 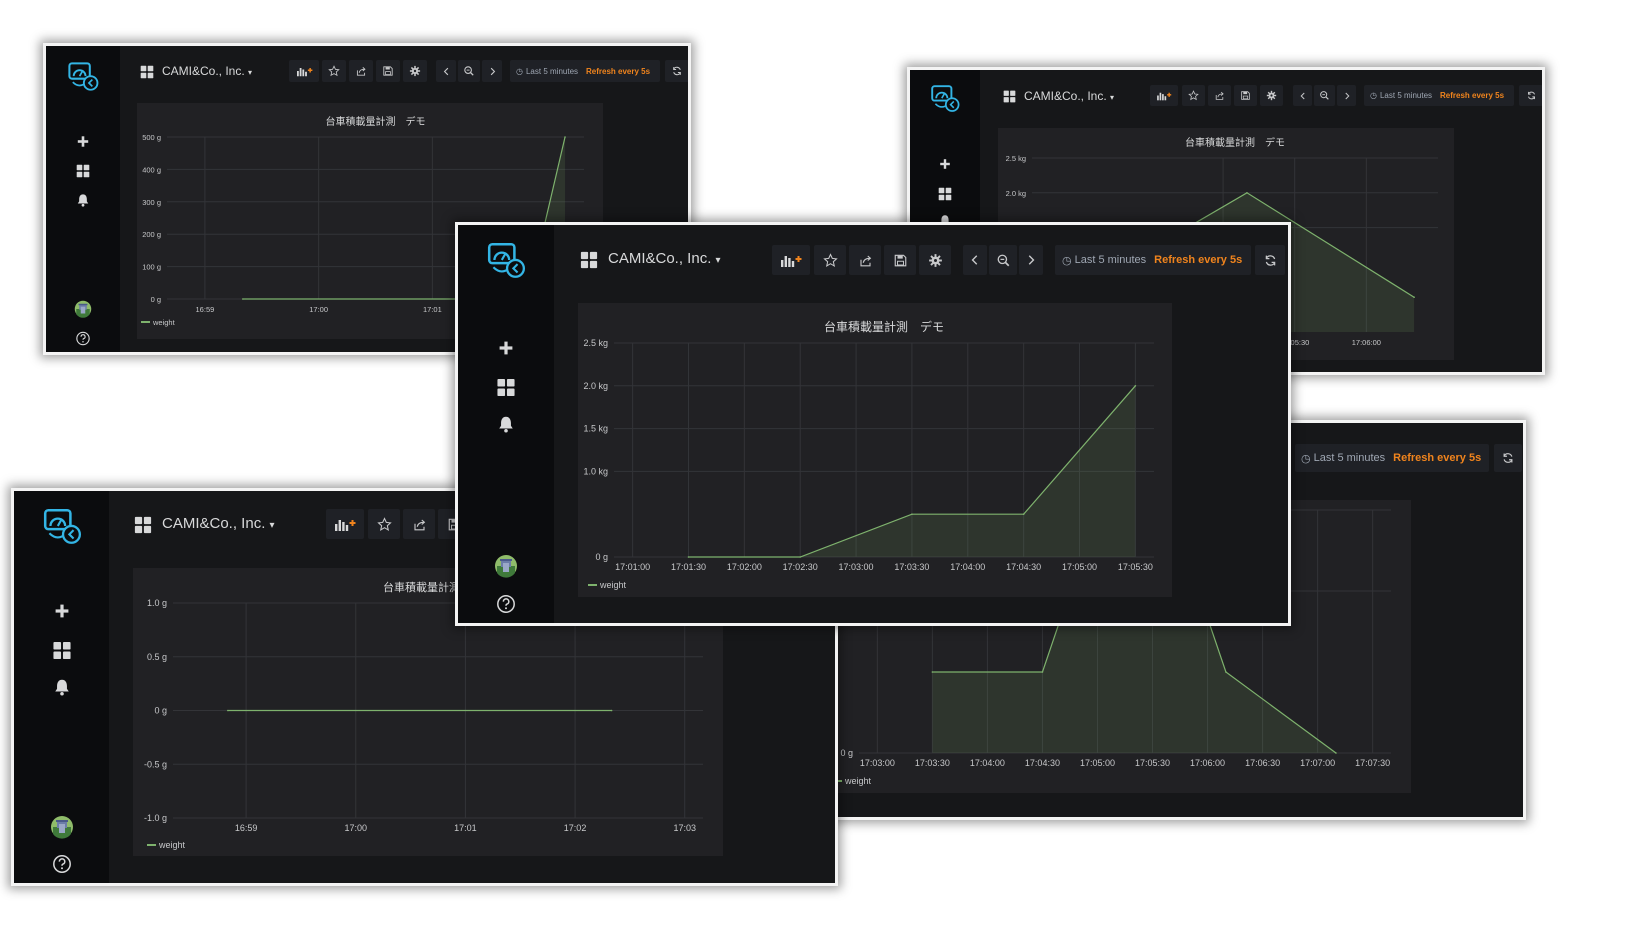 I want to click on refresh-icon, so click(x=1531, y=95).